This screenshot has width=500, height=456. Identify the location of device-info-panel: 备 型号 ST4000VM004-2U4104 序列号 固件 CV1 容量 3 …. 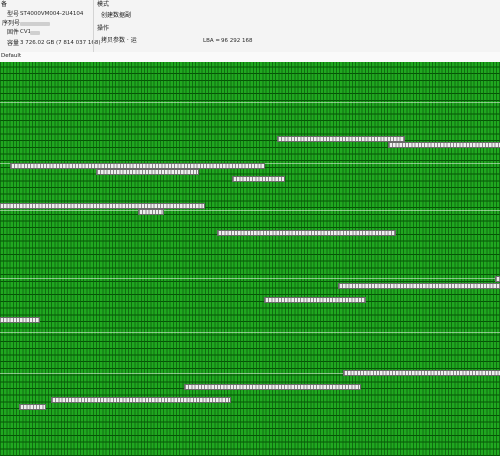
(250, 26).